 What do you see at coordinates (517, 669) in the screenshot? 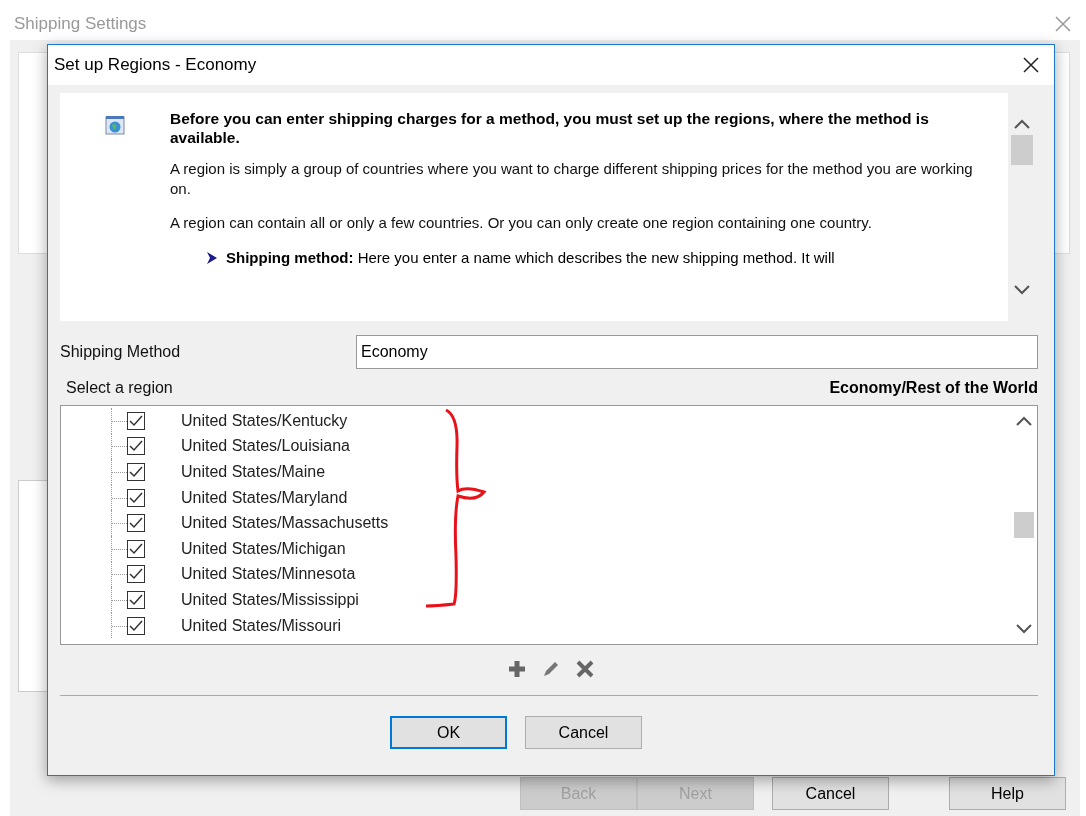
I see `add-icon` at bounding box center [517, 669].